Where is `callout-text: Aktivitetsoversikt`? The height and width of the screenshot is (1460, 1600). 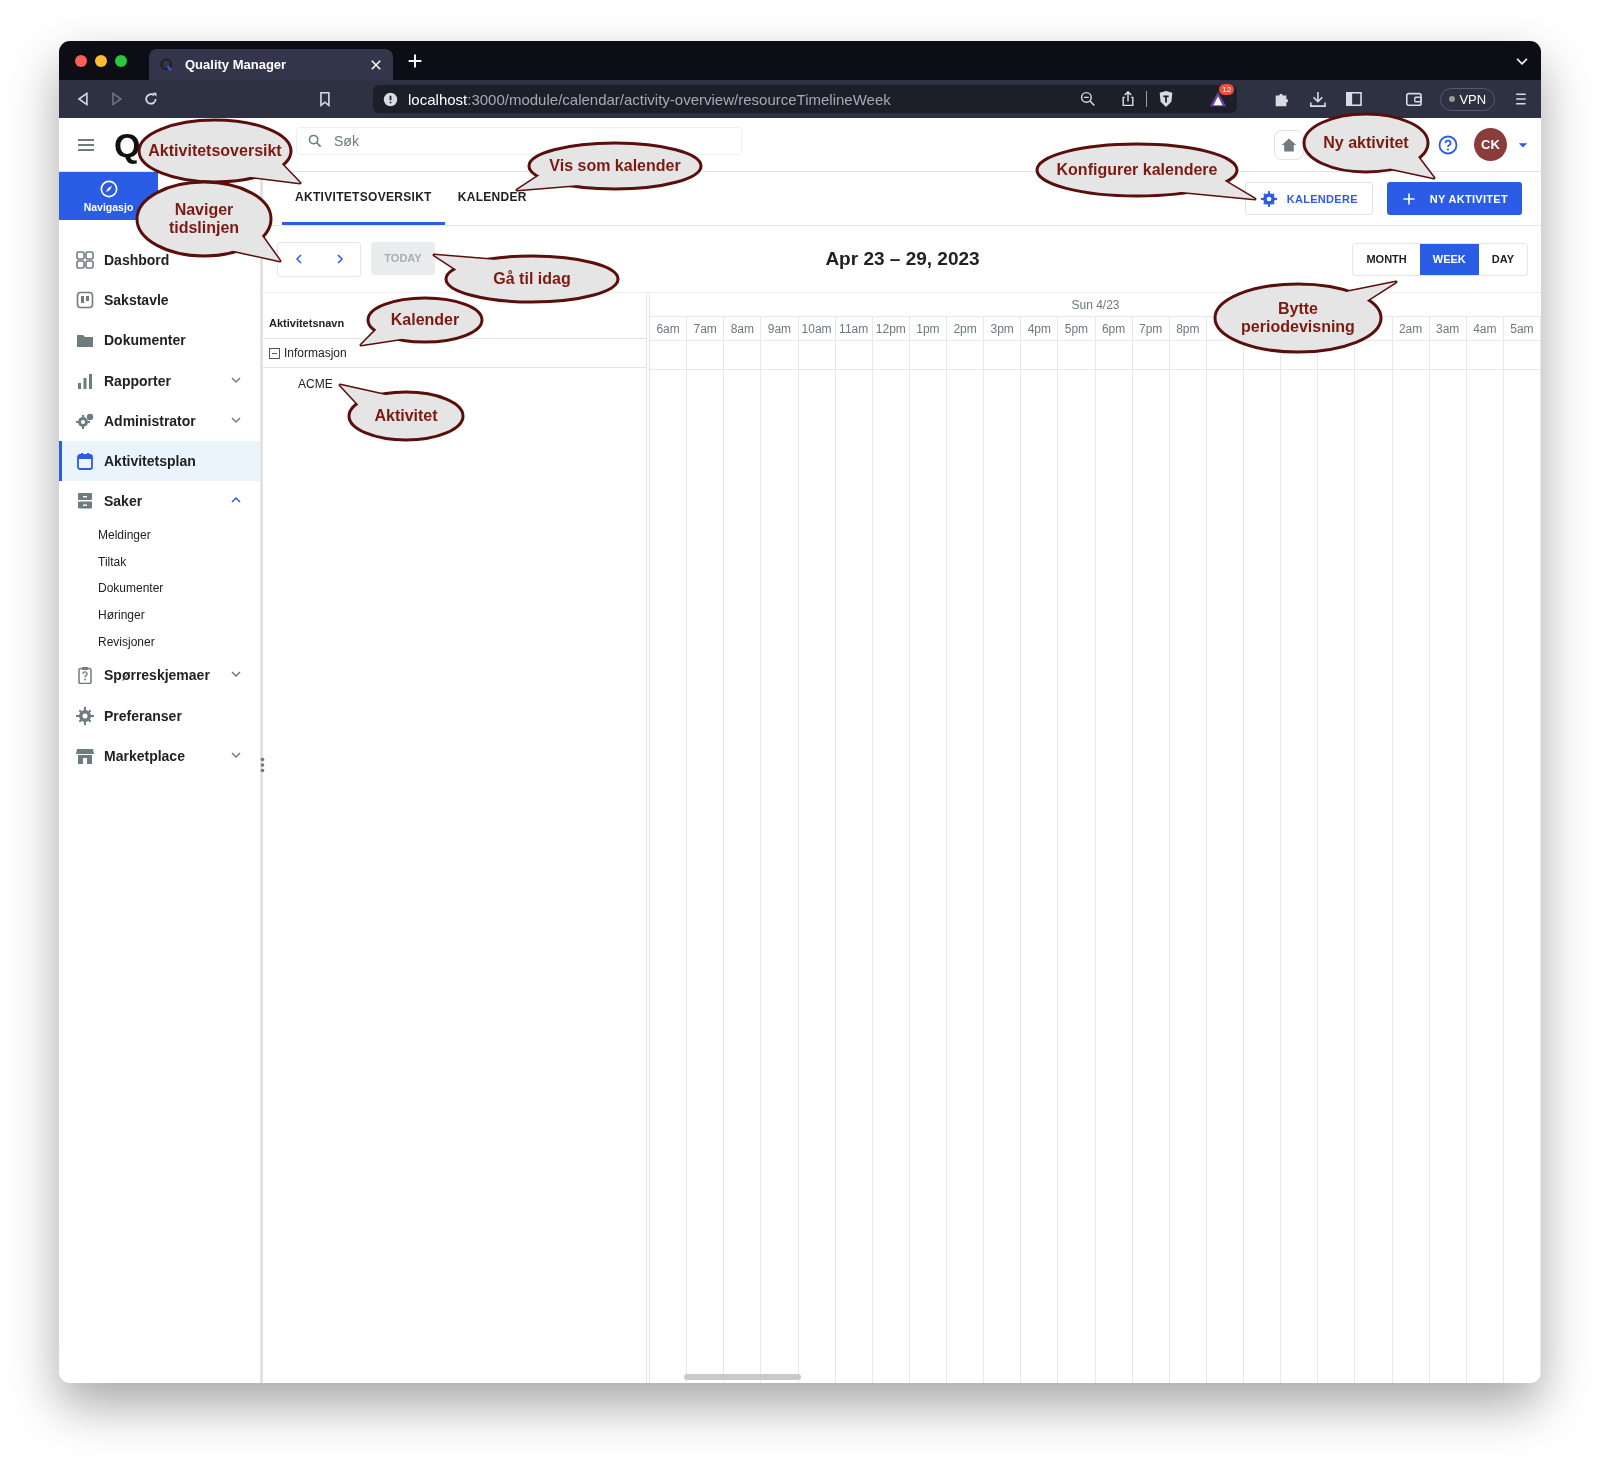
callout-text: Aktivitetsoversikt is located at coordinates (215, 151).